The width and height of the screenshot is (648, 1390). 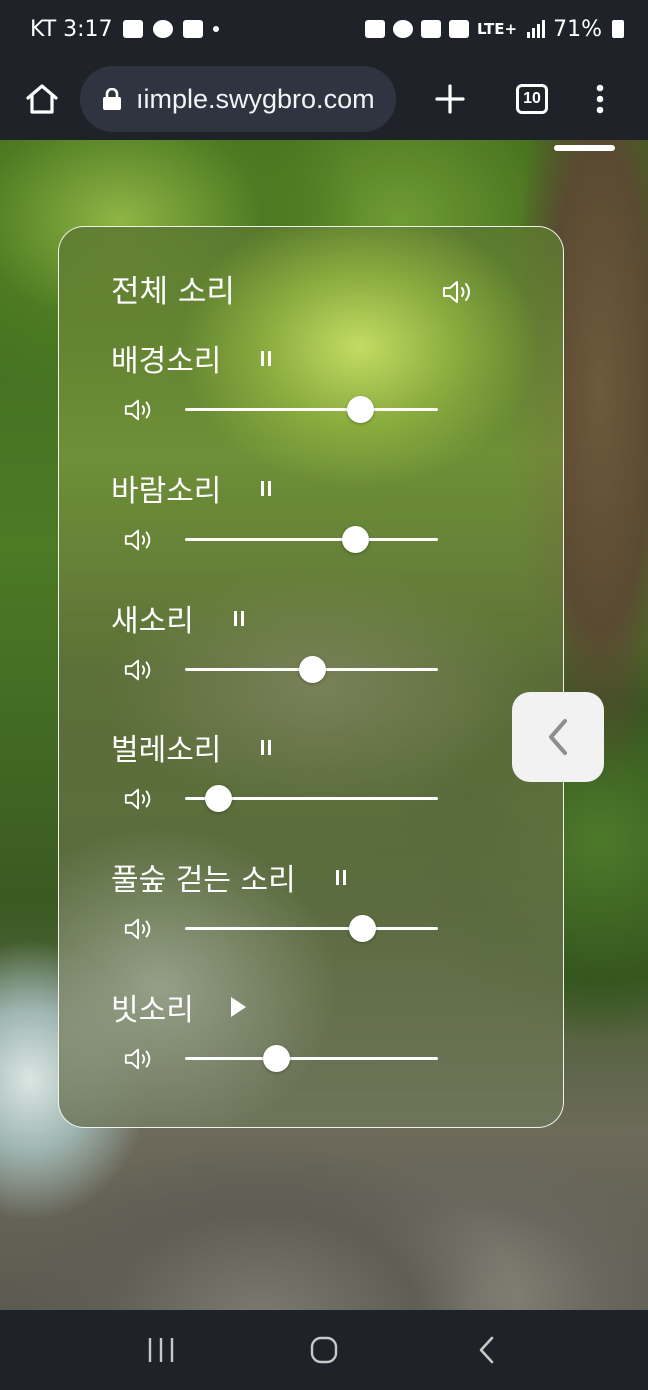 I want to click on url-bar: ıimple.swygbro.com, so click(x=238, y=99).